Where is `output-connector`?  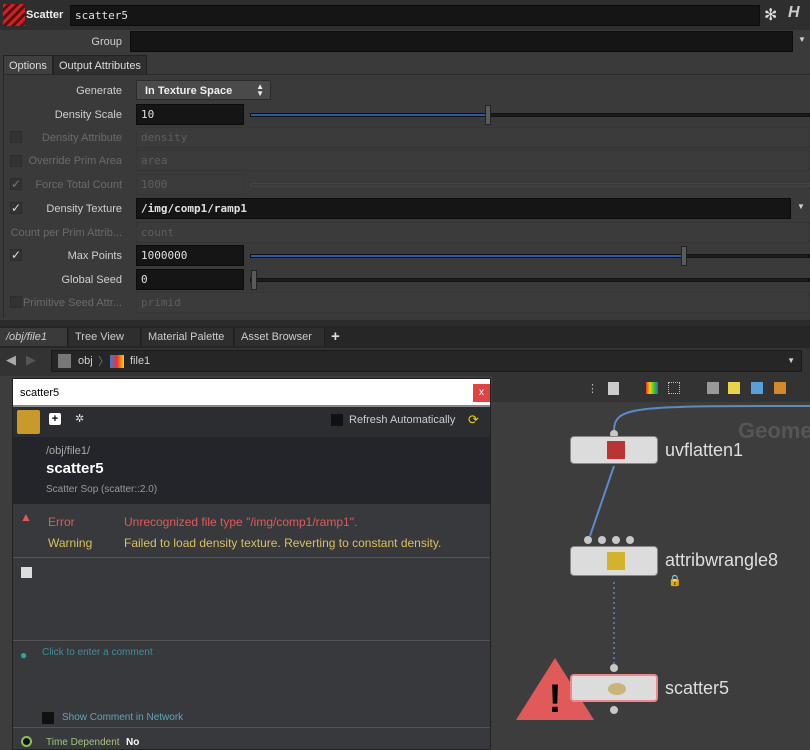 output-connector is located at coordinates (614, 710).